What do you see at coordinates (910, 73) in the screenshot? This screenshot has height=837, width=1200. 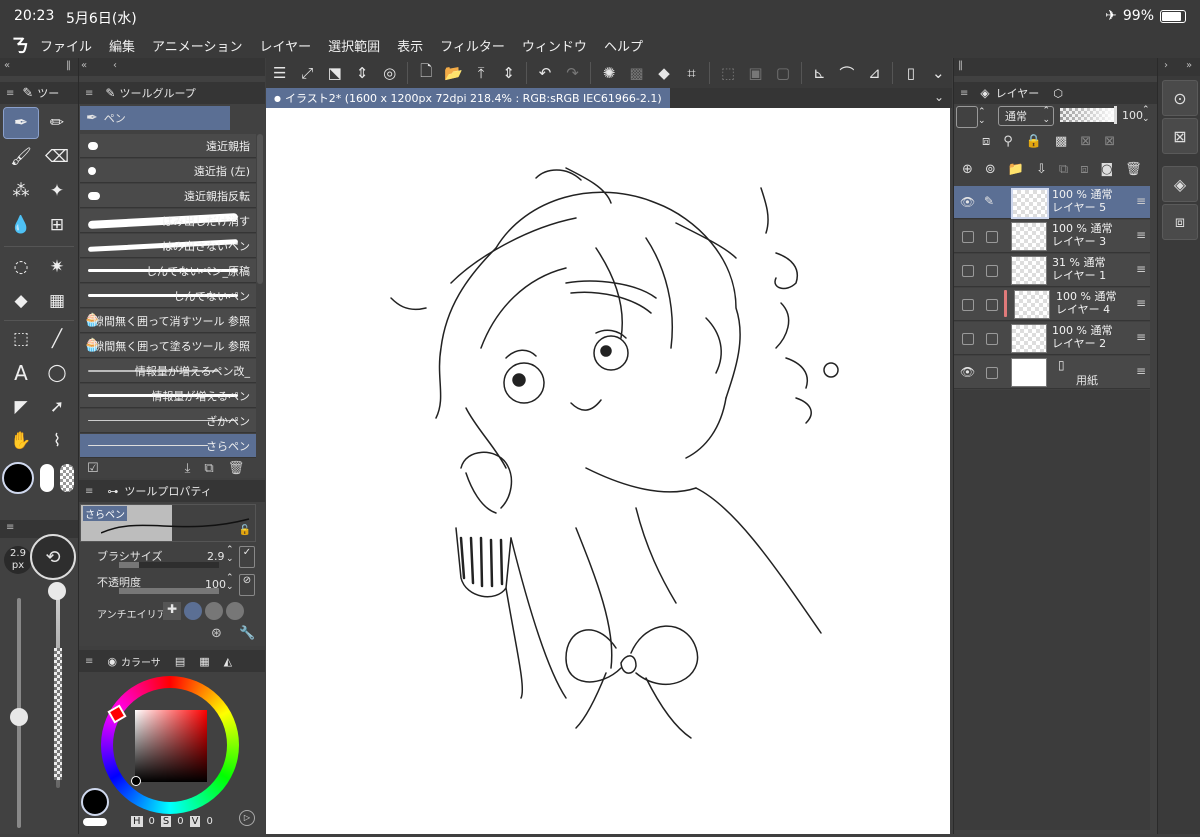 I see `device-icon: ▯` at bounding box center [910, 73].